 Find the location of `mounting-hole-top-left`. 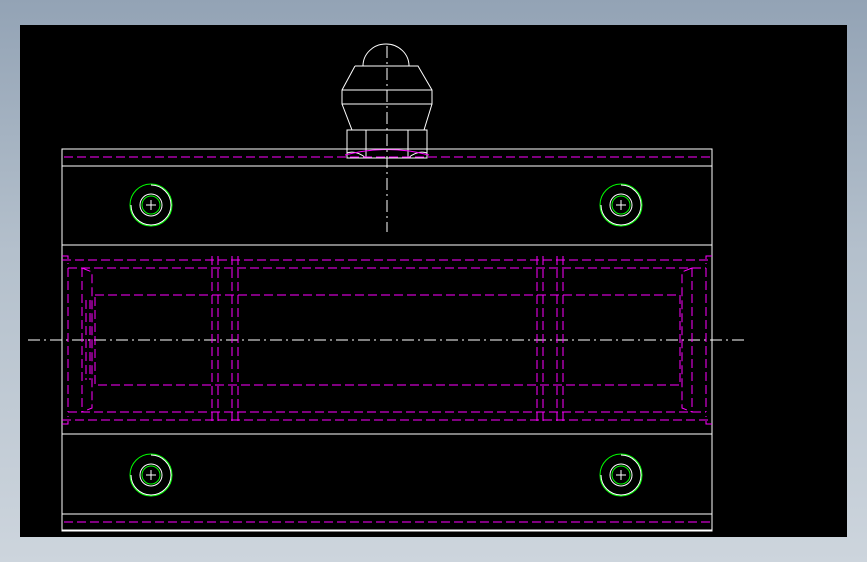

mounting-hole-top-left is located at coordinates (151, 205).